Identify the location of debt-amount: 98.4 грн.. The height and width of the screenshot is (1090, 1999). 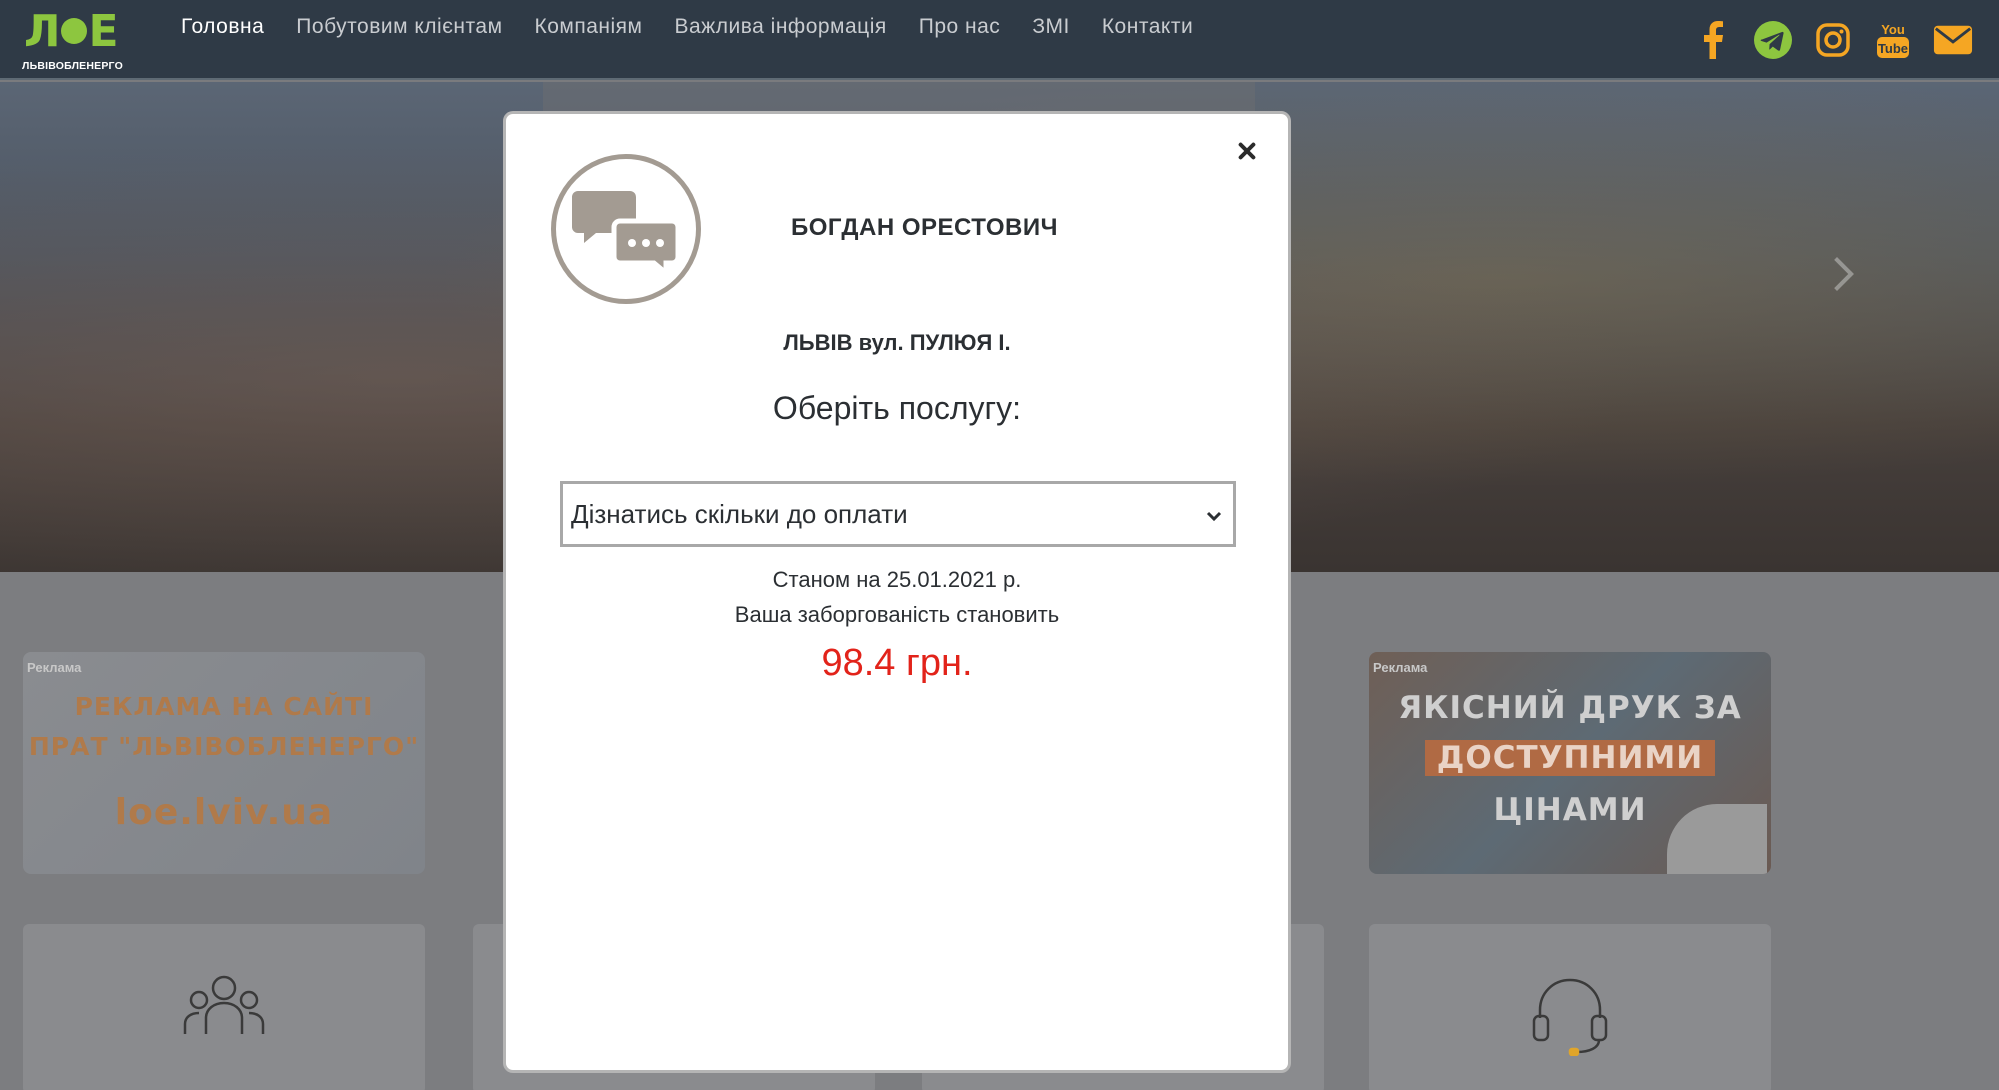
(897, 663).